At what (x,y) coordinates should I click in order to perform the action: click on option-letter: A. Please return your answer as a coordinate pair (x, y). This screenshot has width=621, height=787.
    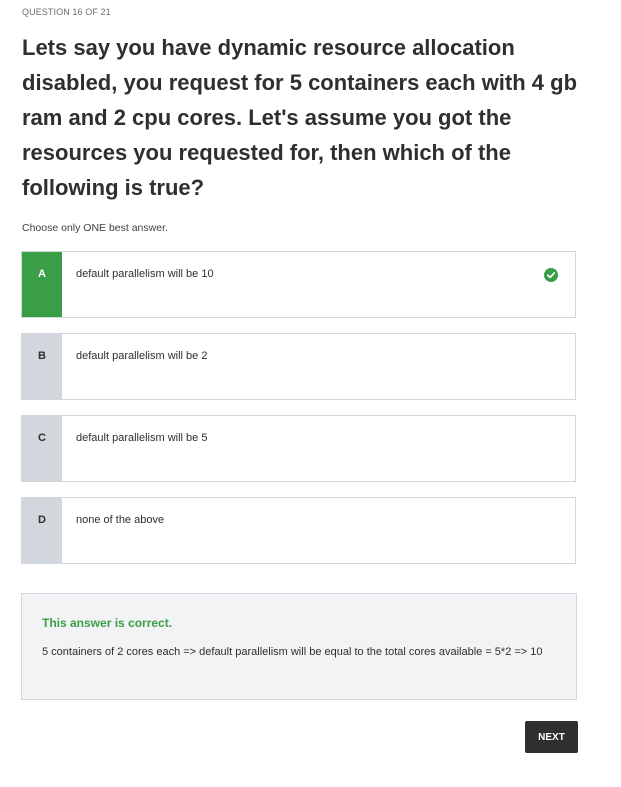
    Looking at the image, I should click on (42, 284).